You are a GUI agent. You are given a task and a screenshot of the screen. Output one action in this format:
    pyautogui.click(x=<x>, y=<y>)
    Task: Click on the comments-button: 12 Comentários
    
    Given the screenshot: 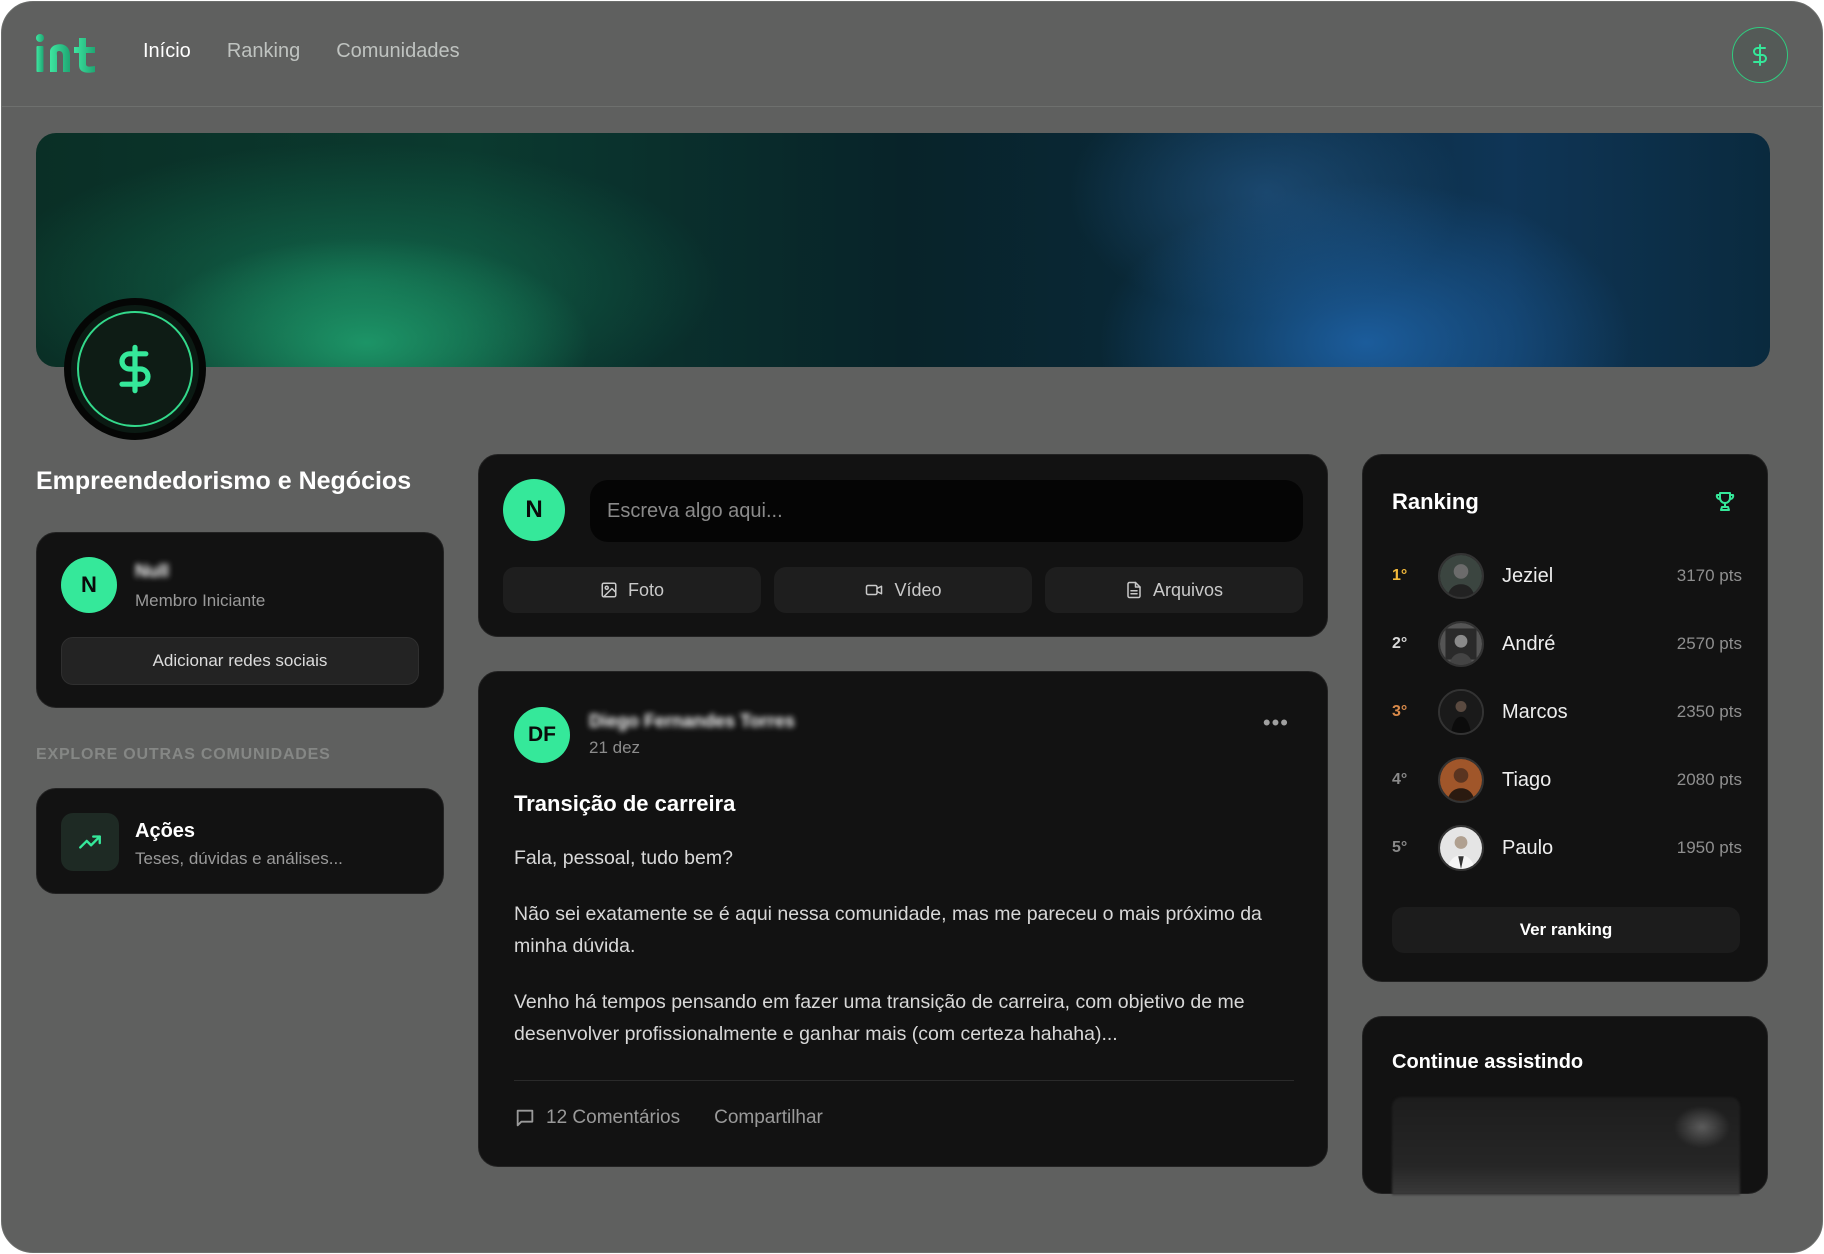 What is the action you would take?
    pyautogui.click(x=597, y=1118)
    